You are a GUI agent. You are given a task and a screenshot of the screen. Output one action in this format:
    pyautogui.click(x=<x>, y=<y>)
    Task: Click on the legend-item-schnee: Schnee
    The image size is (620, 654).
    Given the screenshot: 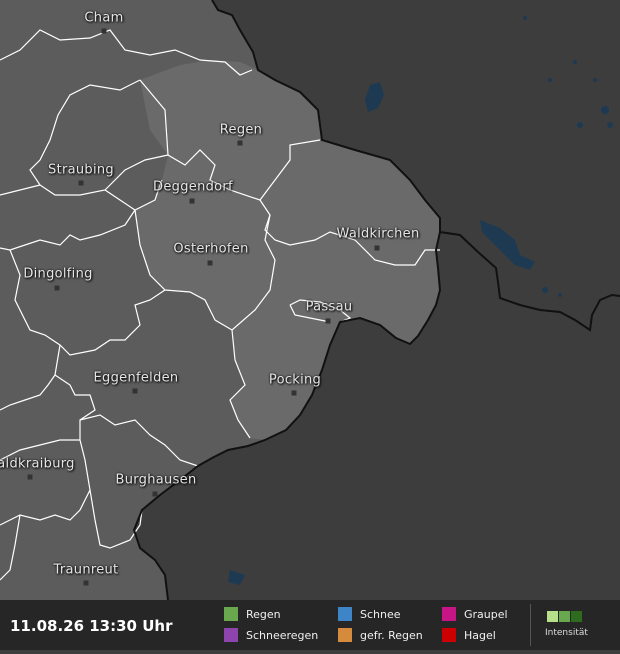 What is the action you would take?
    pyautogui.click(x=369, y=614)
    